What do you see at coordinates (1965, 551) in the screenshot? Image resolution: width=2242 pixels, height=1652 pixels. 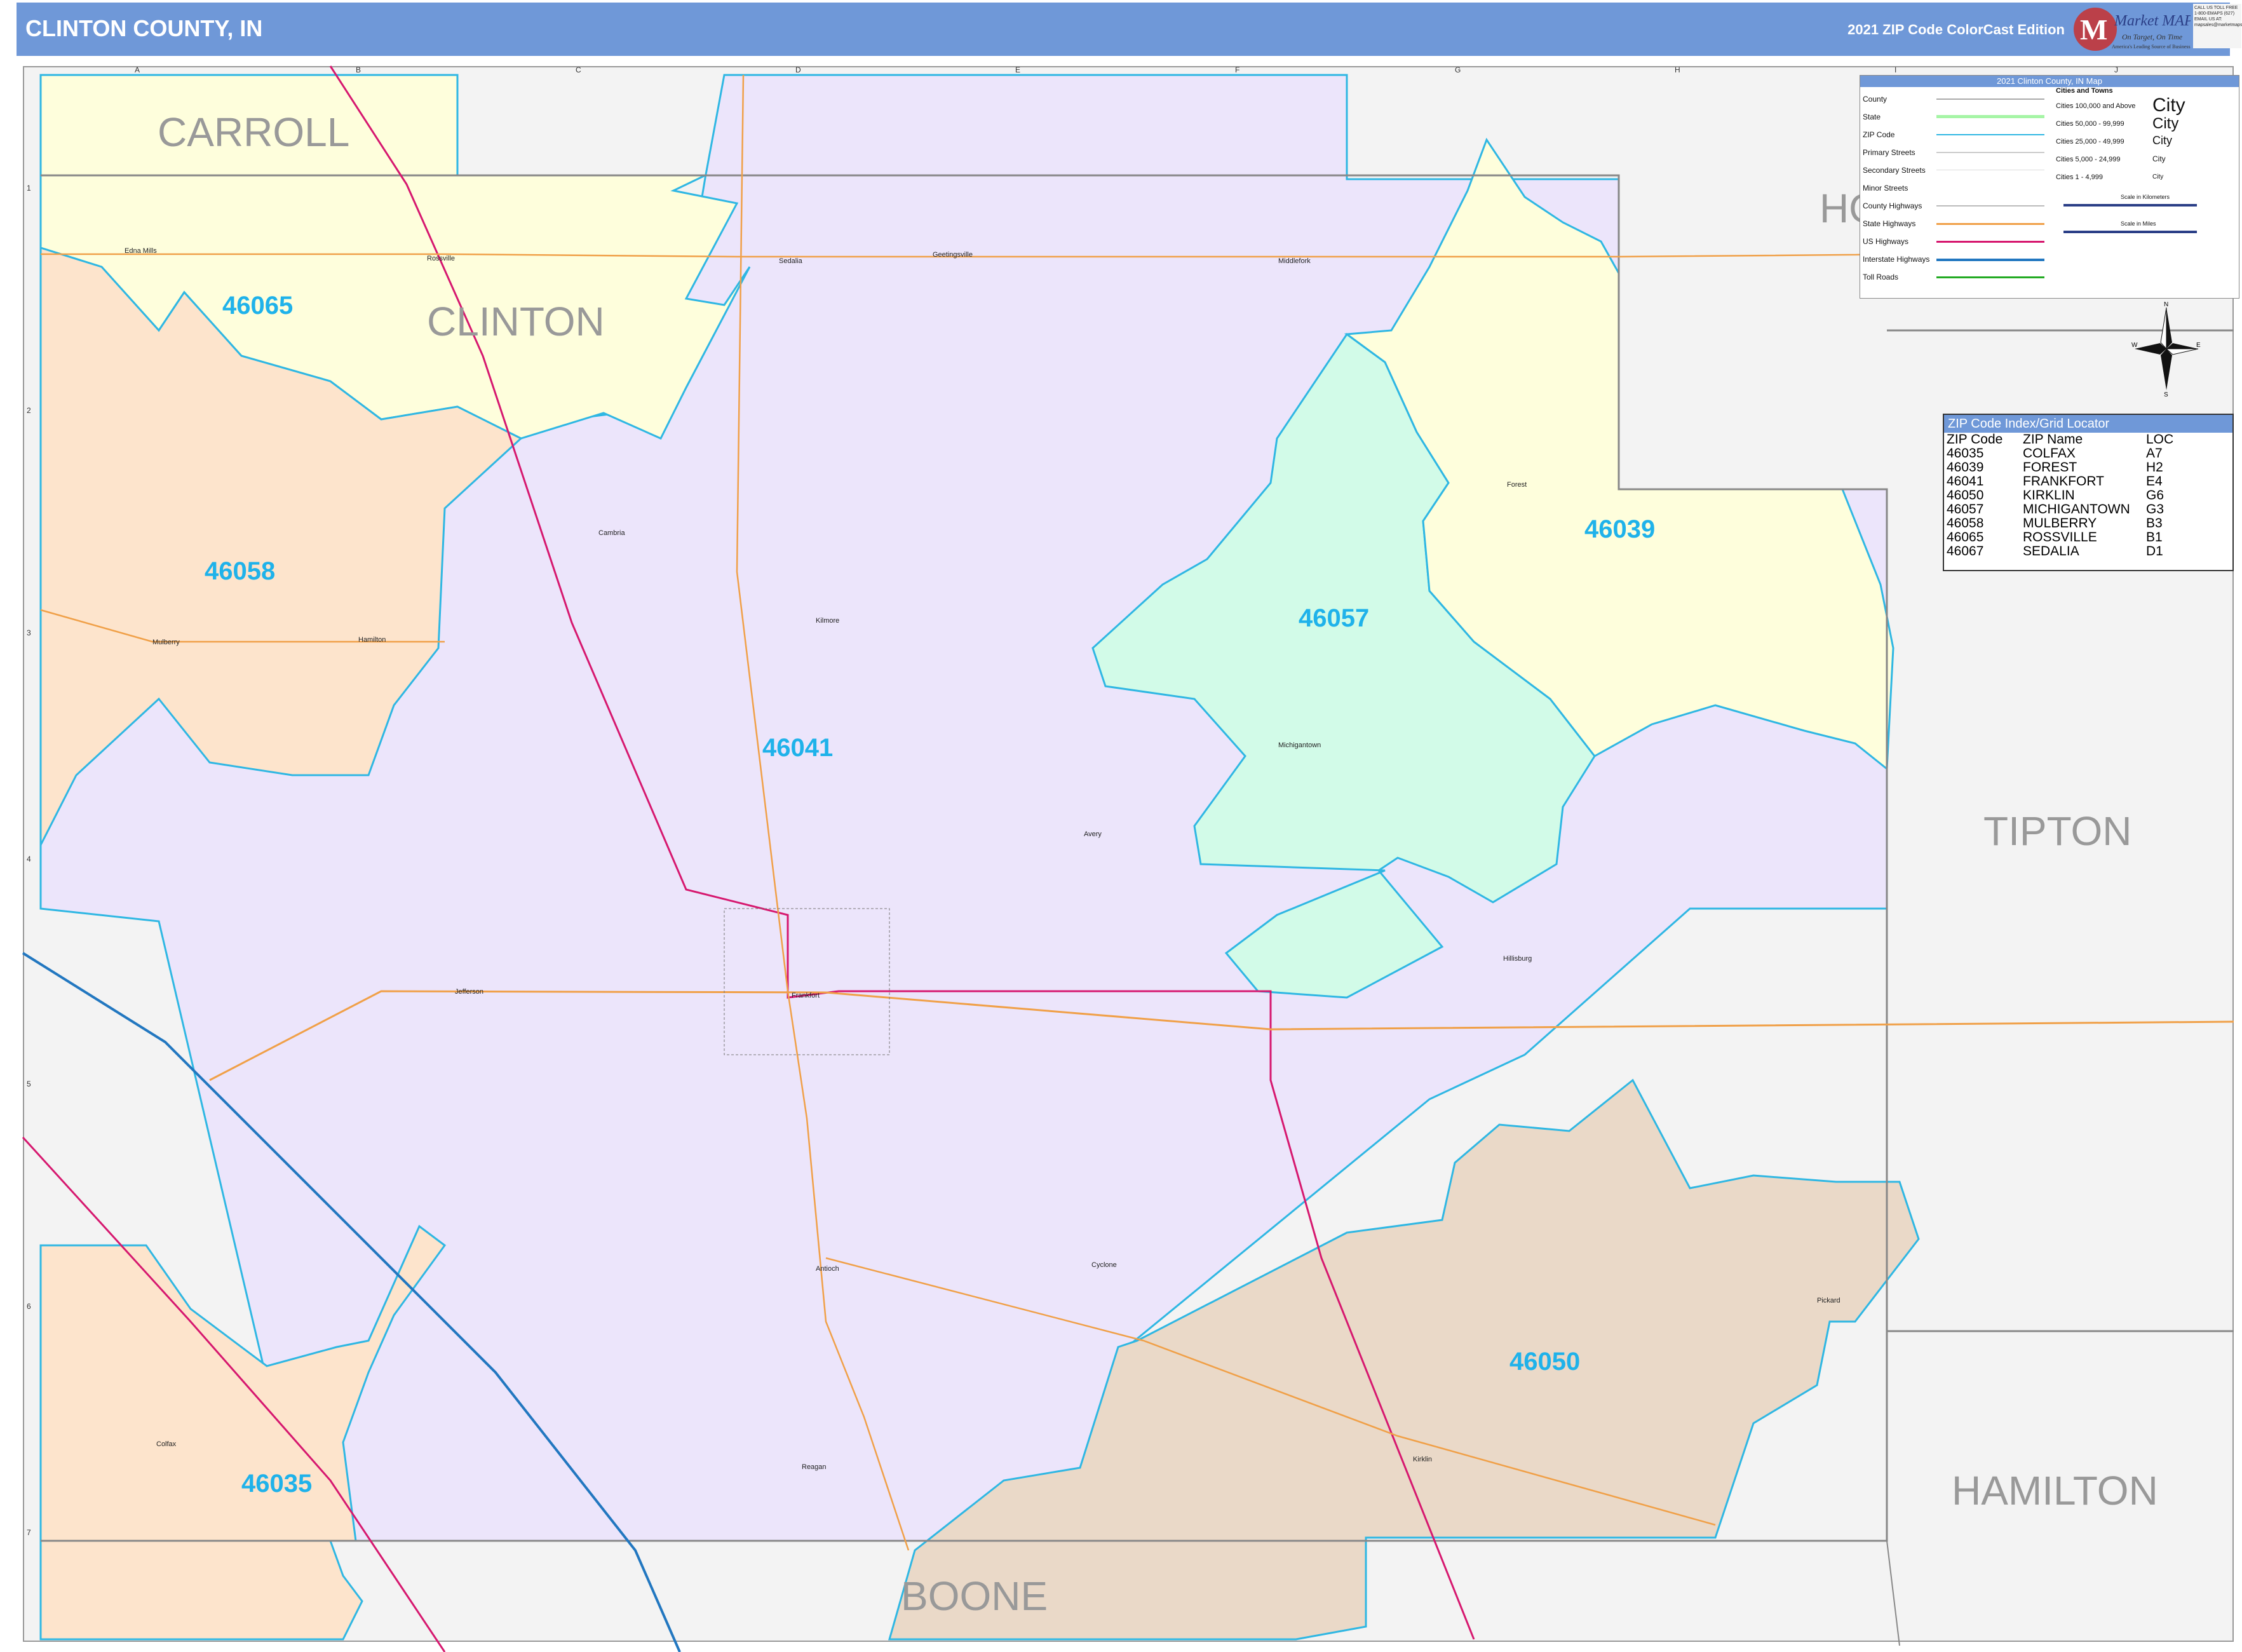 I see `zip-cell: 46067` at bounding box center [1965, 551].